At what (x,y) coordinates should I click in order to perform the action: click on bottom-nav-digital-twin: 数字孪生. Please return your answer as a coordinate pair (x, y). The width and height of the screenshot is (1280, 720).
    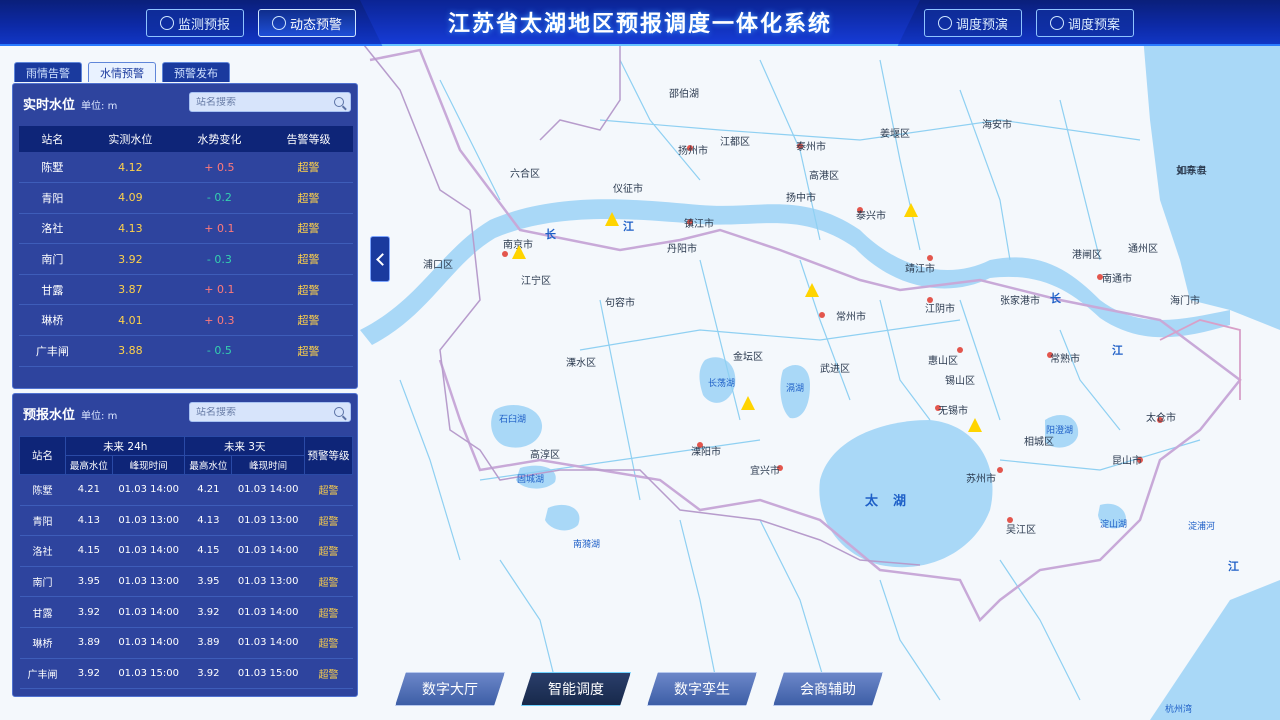
    Looking at the image, I should click on (702, 689).